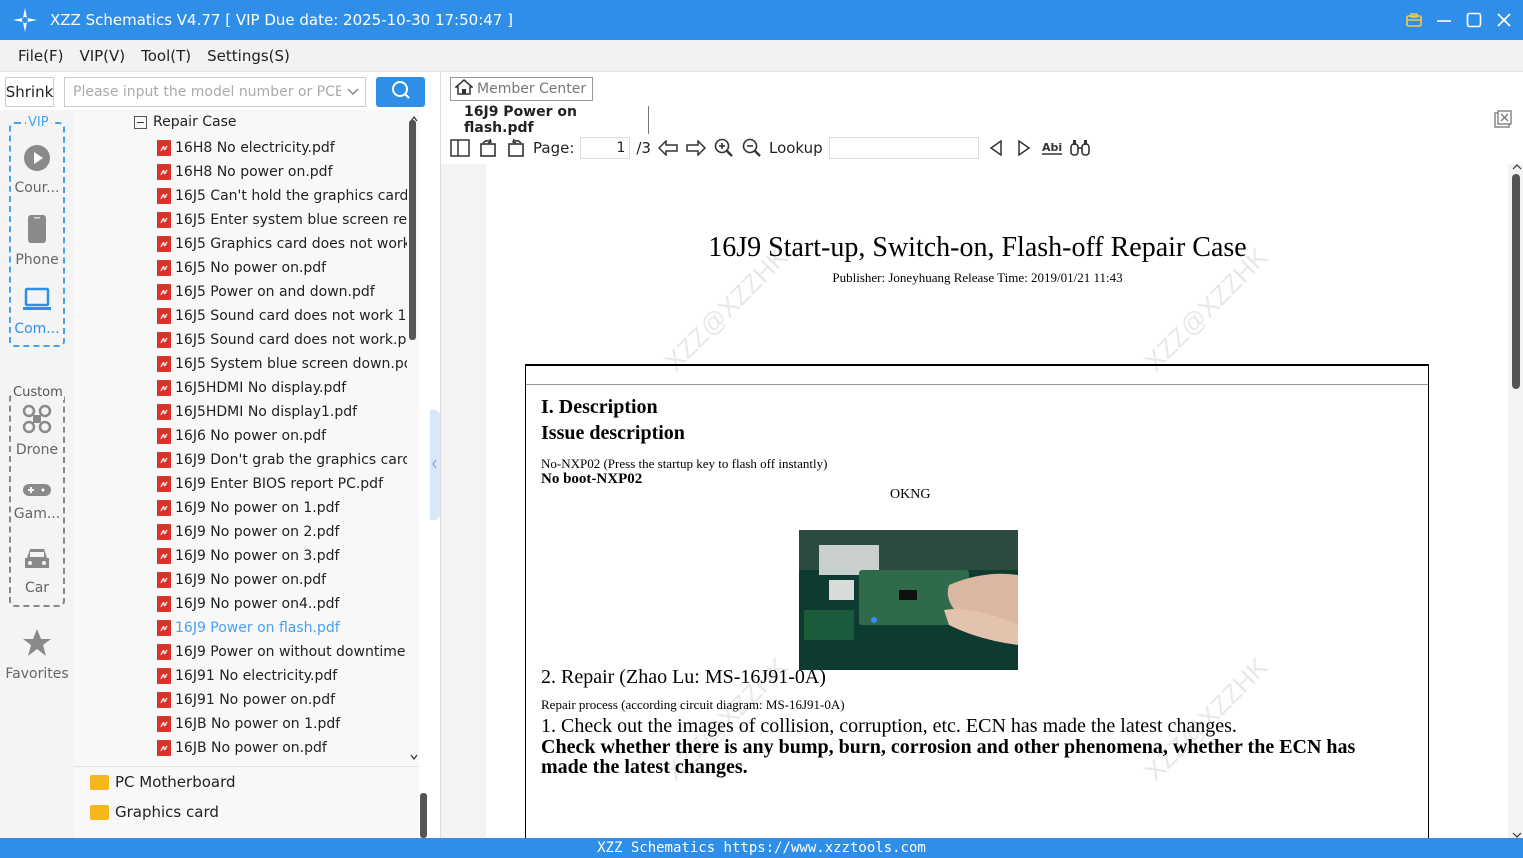 The height and width of the screenshot is (858, 1523). I want to click on file-item: 16J91 No electricity.pdf, so click(282, 676).